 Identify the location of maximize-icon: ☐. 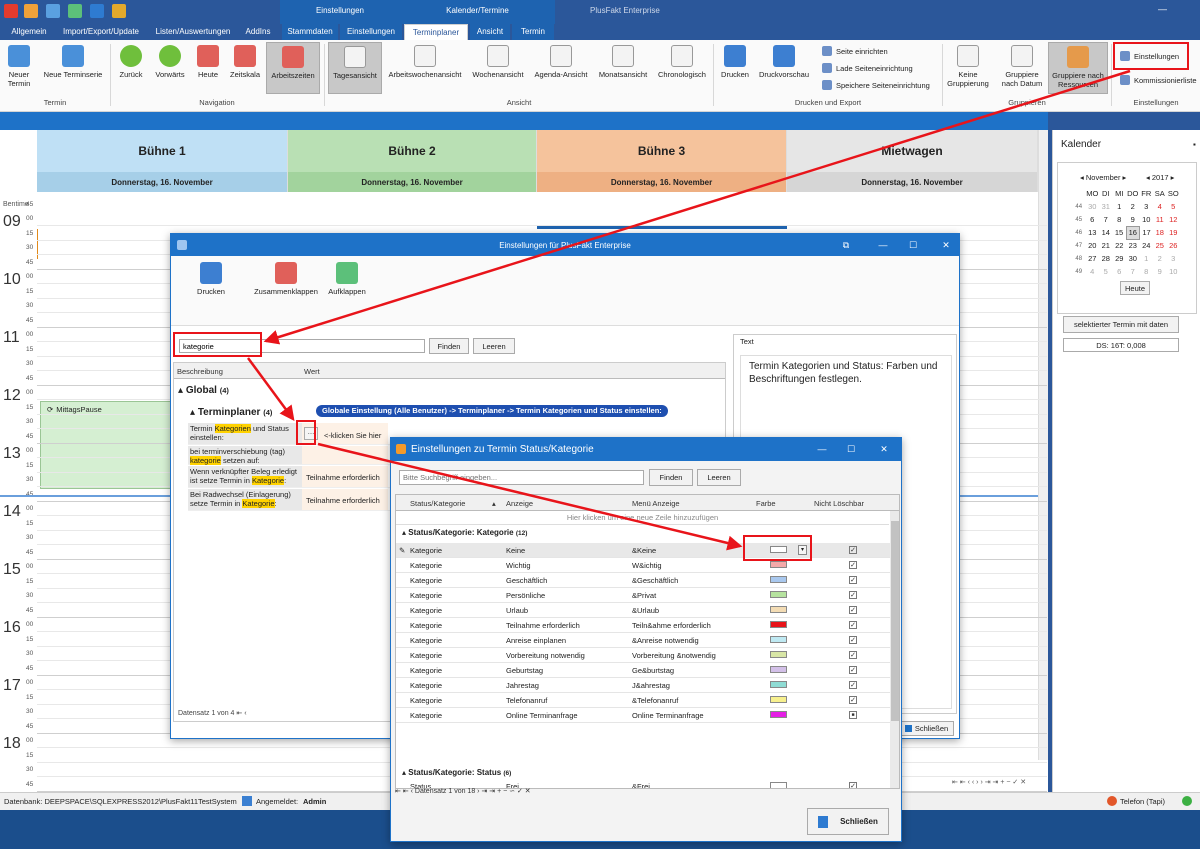
(851, 449).